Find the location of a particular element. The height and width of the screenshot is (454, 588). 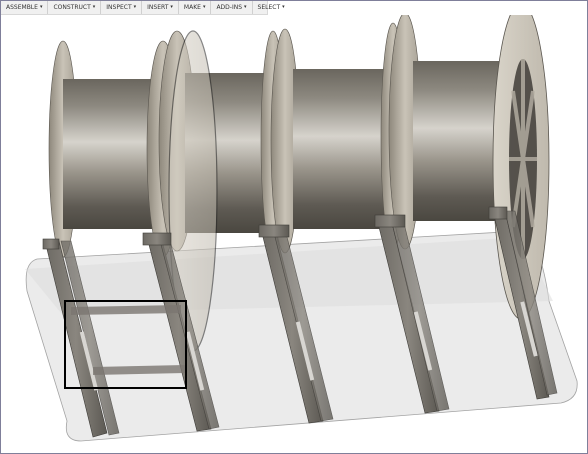

menu-inspect-label: INSPECT is located at coordinates (119, 7).